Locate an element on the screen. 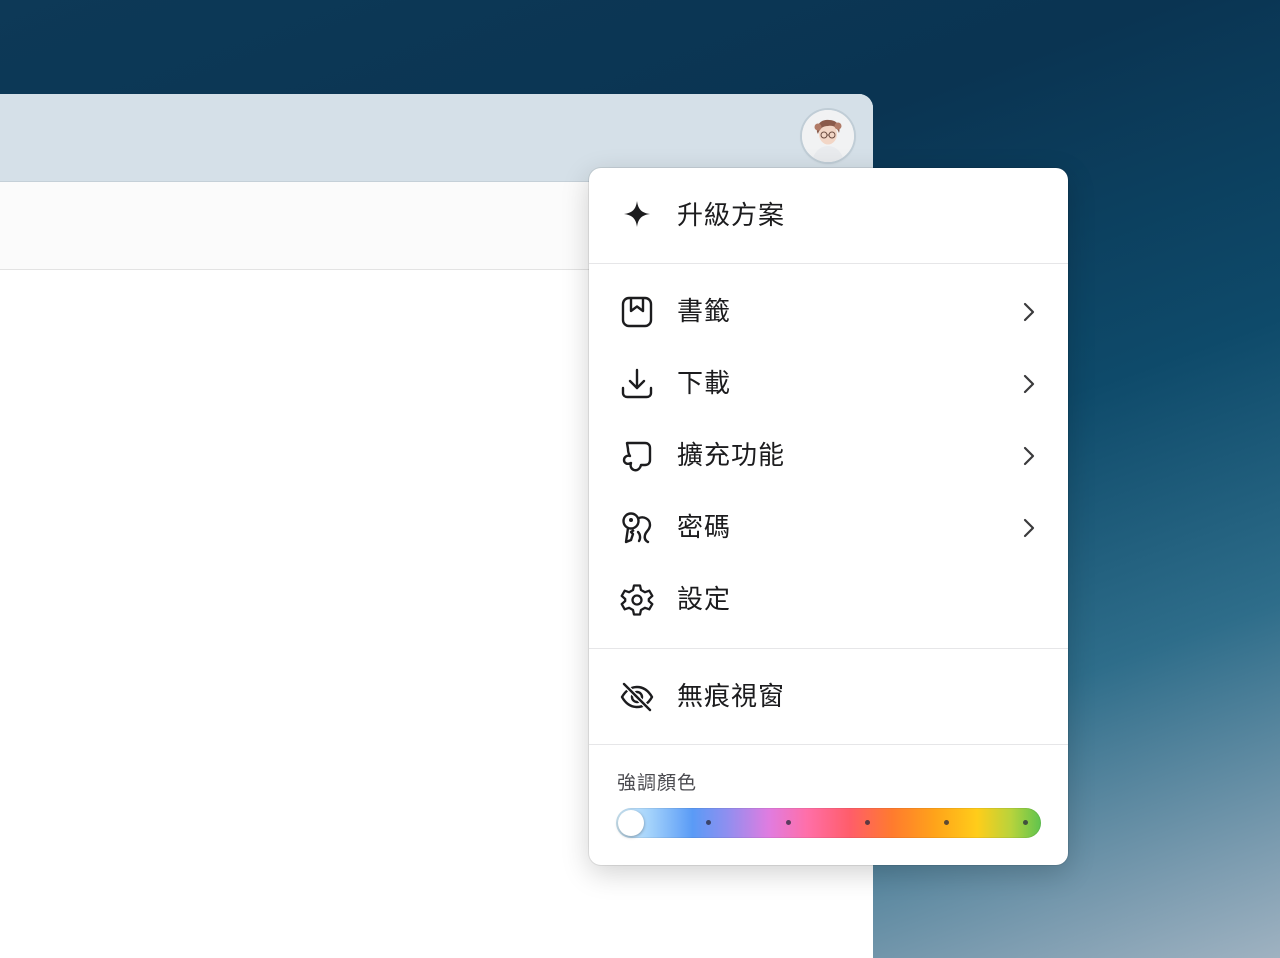 This screenshot has height=958, width=1280. menu-item-label: 書籤 is located at coordinates (704, 312).